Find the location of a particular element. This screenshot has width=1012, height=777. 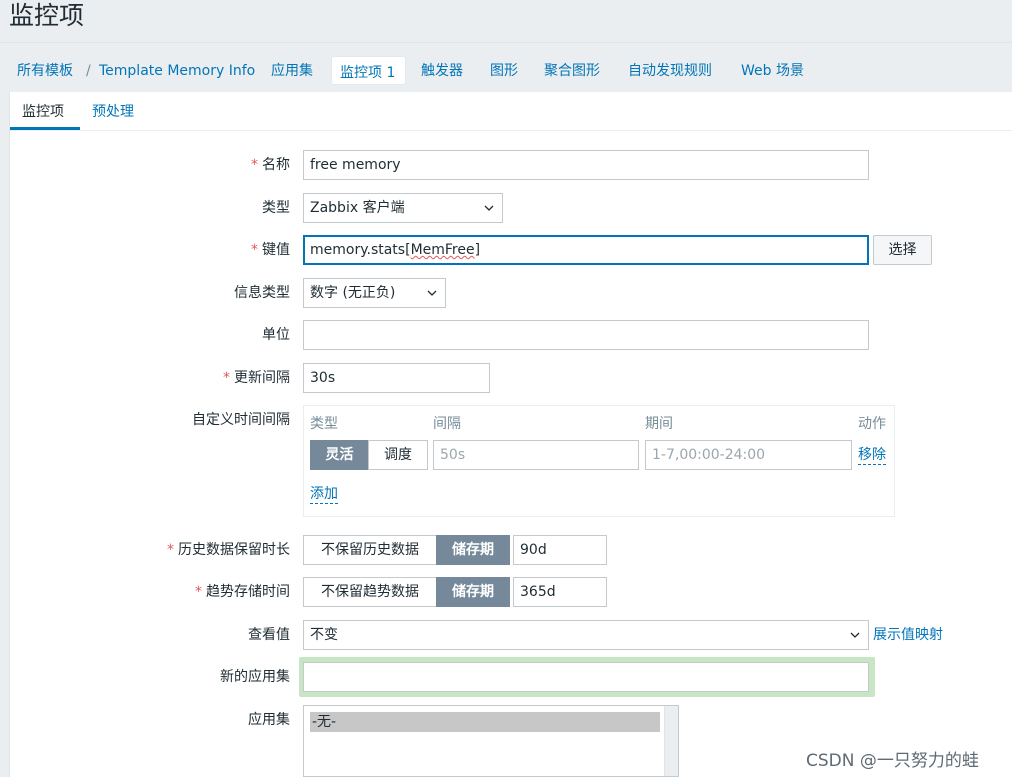

nav-discovery: 自动发现规则 is located at coordinates (670, 71).